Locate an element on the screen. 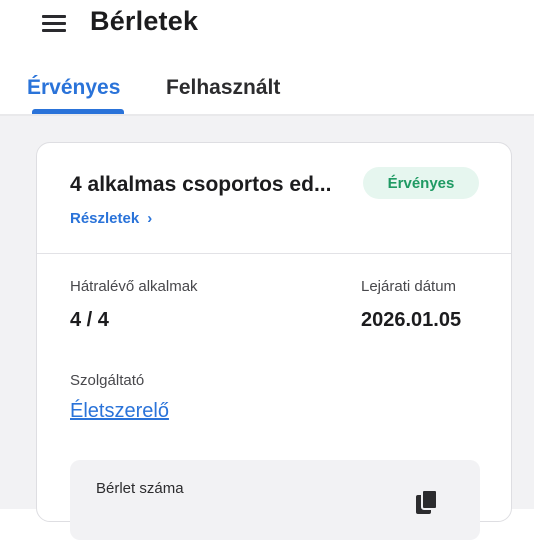 The width and height of the screenshot is (534, 540). provider-label: Szolgáltató is located at coordinates (107, 380).